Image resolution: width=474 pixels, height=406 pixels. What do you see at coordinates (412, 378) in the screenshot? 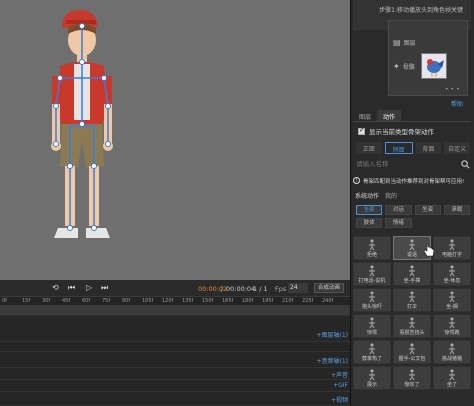
I see `action-tile: 惊叹了` at bounding box center [412, 378].